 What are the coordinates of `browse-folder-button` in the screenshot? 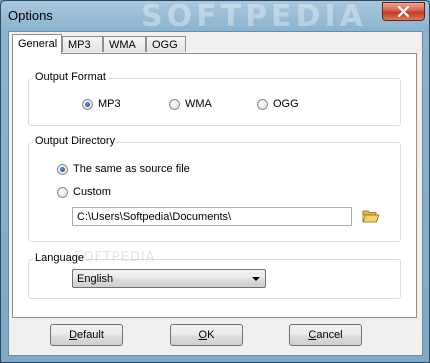 It's located at (371, 217).